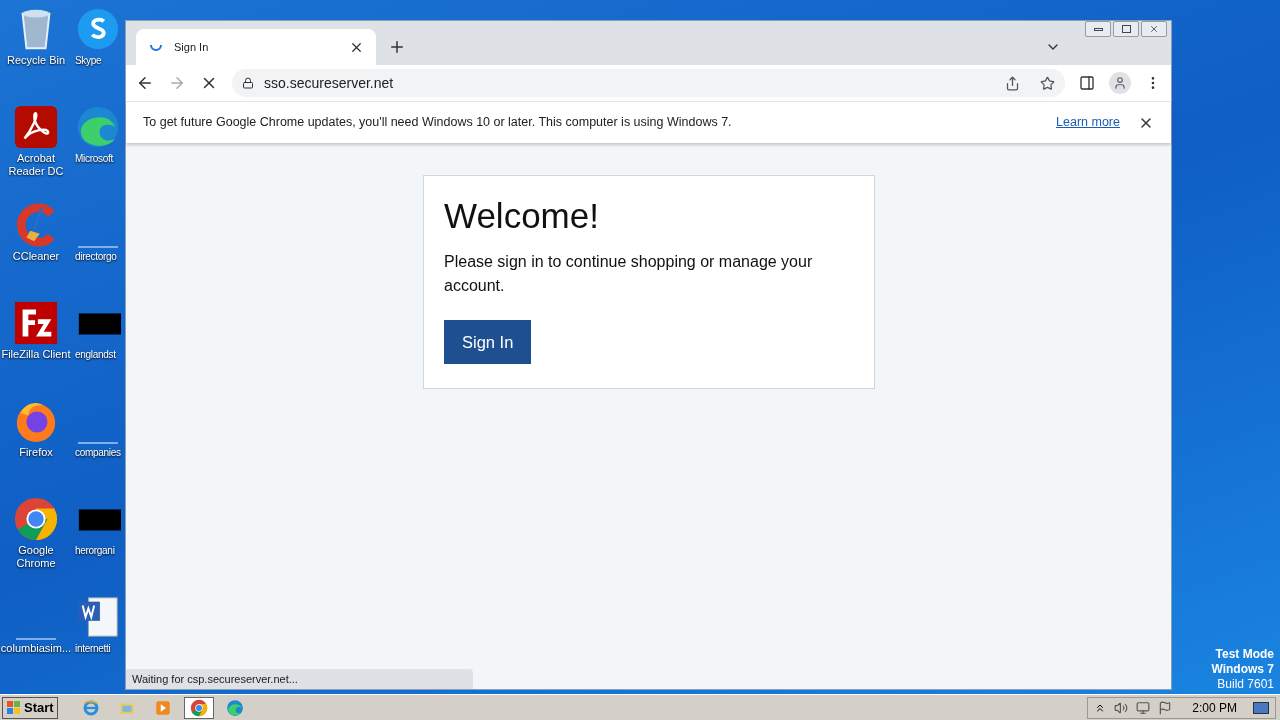 The image size is (1280, 720). I want to click on welcome-heading: Welcome!, so click(521, 216).